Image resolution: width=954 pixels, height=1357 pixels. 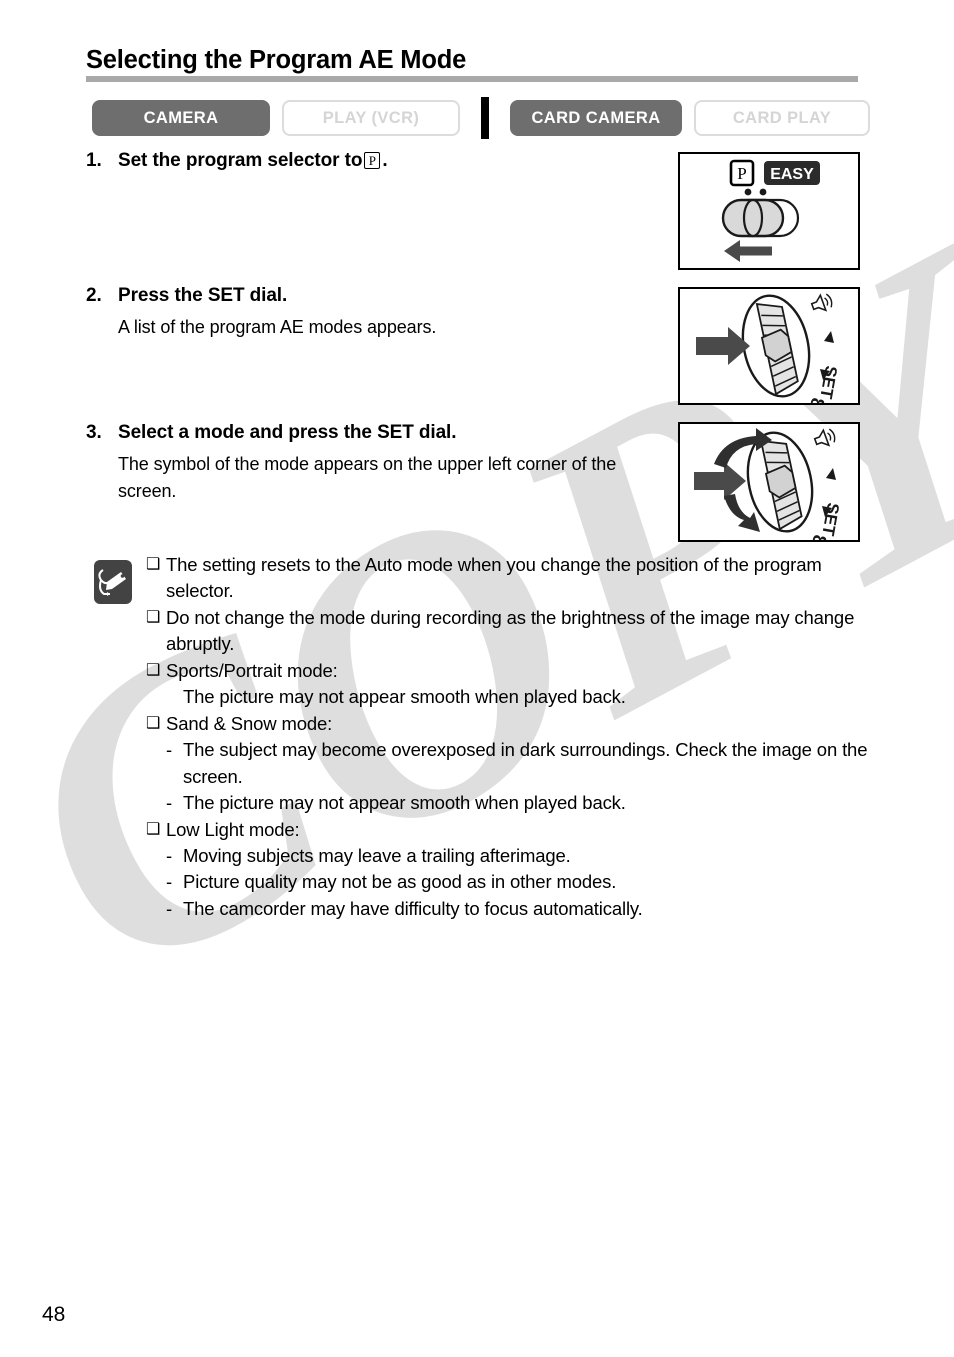 I want to click on note-text: Sports/Portrait mode:, so click(x=252, y=670).